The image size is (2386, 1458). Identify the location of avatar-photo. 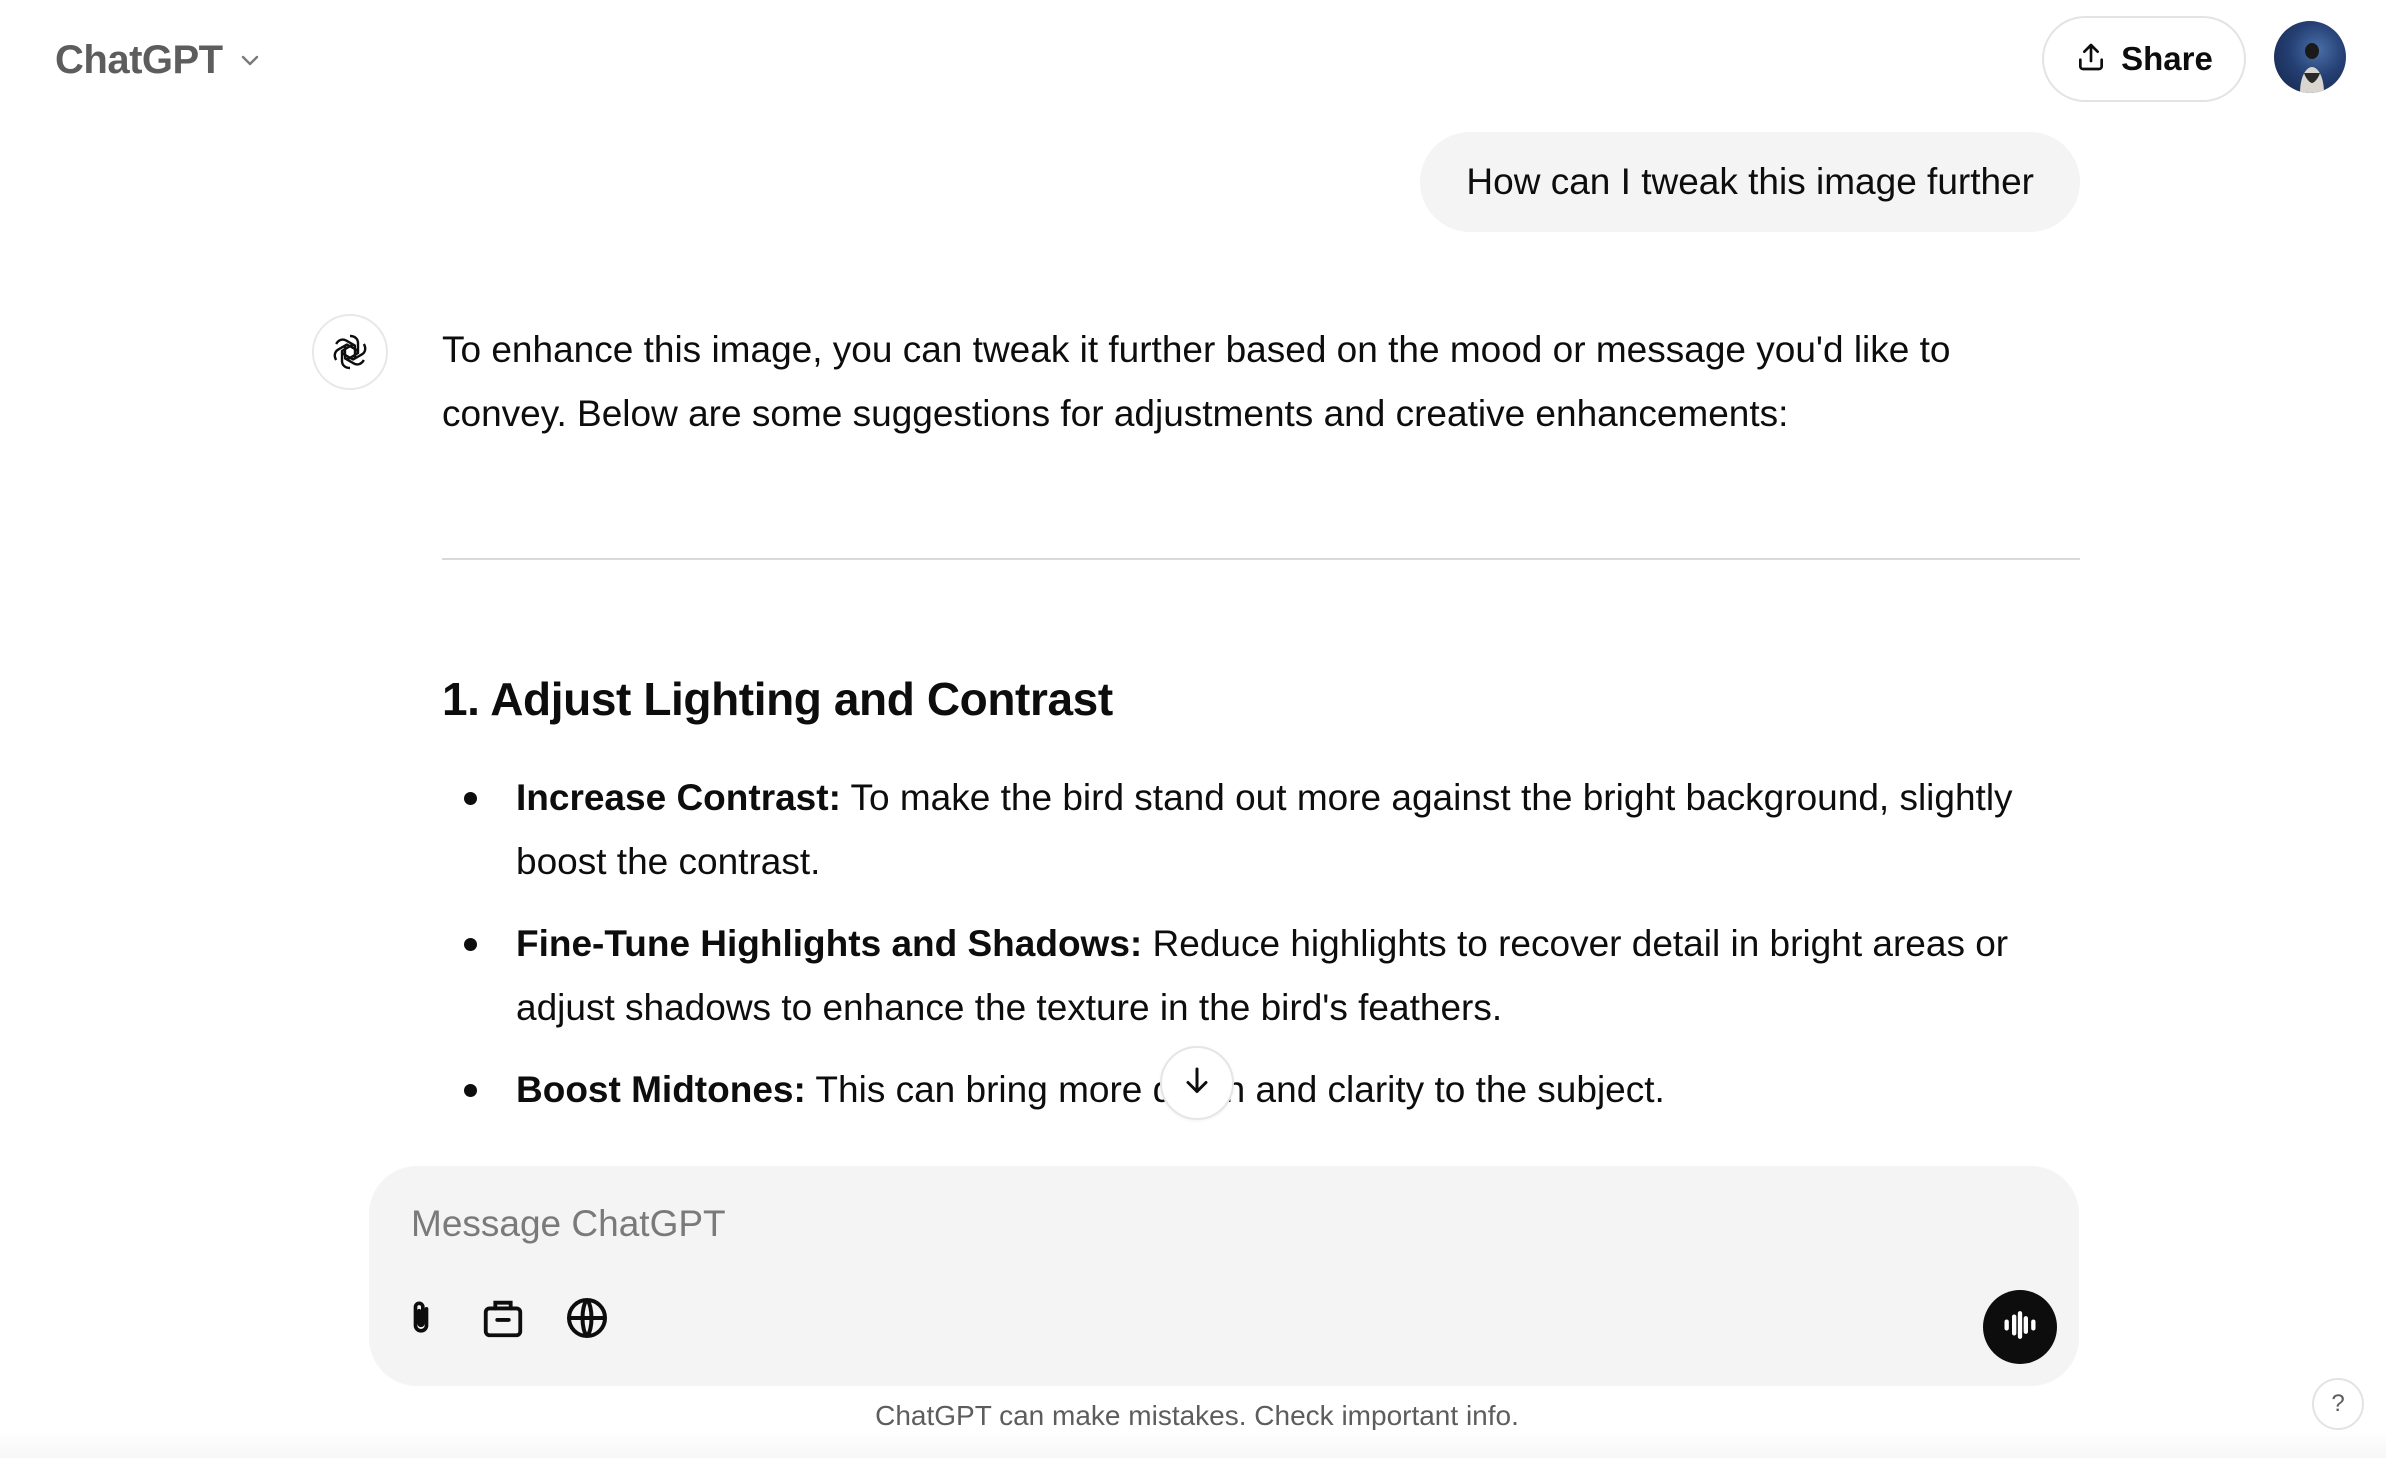
(2312, 68).